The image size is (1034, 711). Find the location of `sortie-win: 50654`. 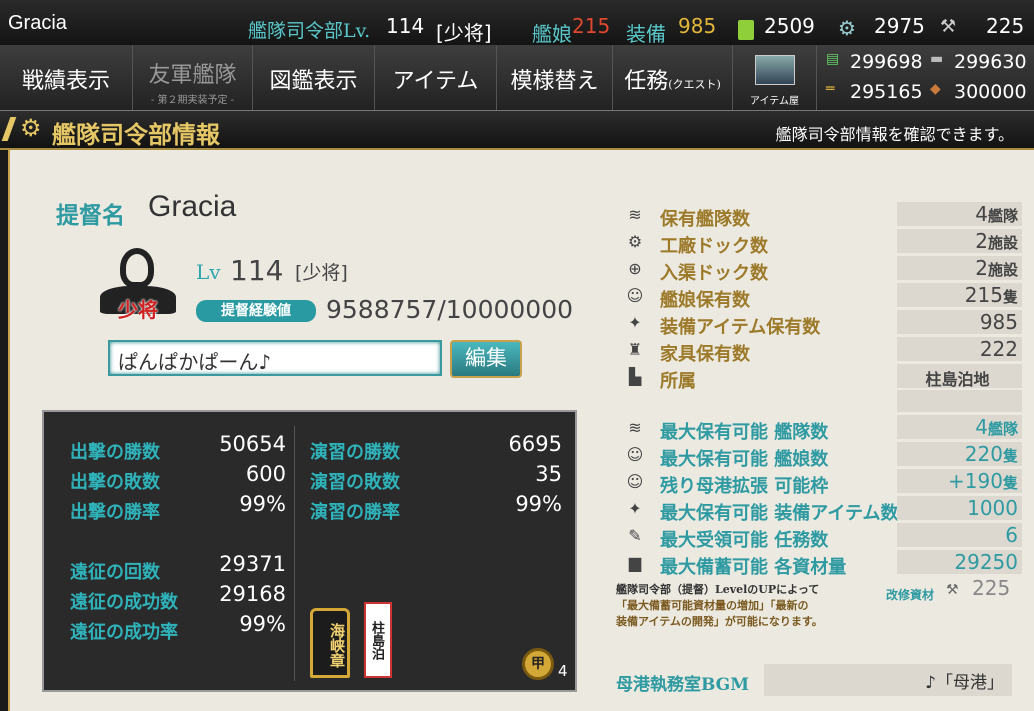

sortie-win: 50654 is located at coordinates (252, 444).